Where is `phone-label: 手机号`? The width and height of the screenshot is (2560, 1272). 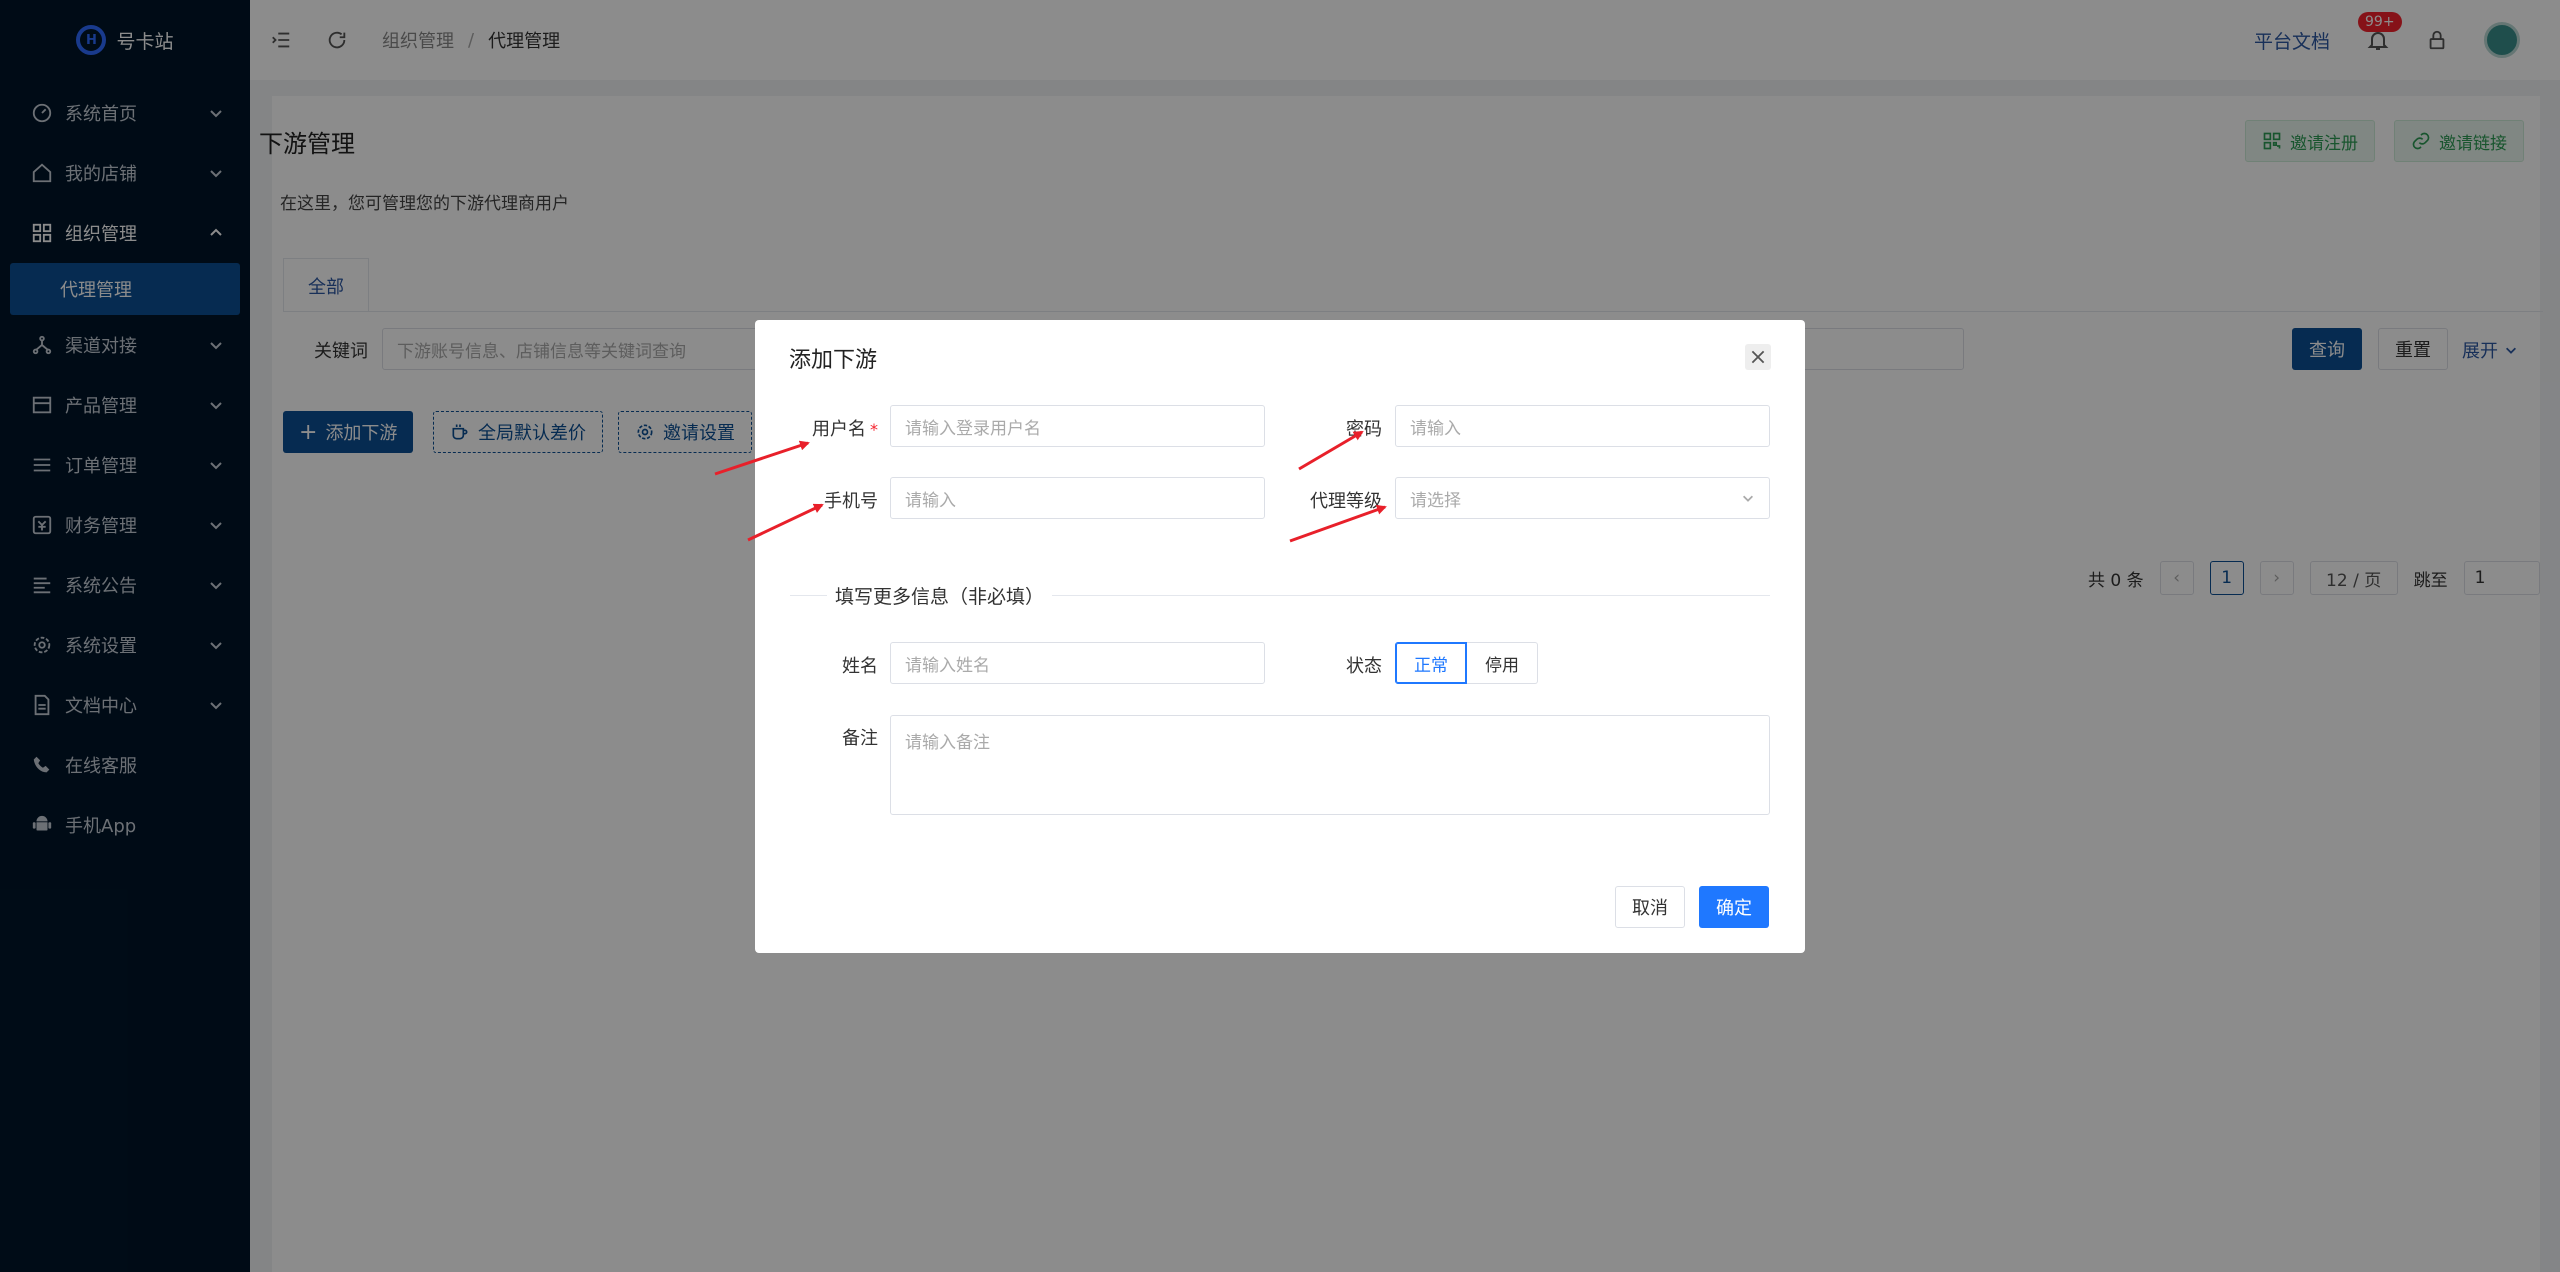 phone-label: 手机号 is located at coordinates (851, 501).